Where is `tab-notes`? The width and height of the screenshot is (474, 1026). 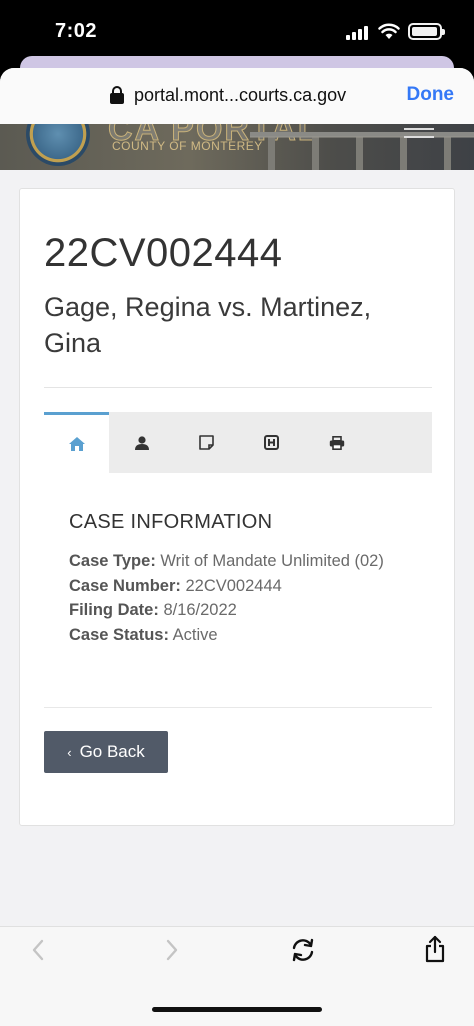 tab-notes is located at coordinates (206, 442).